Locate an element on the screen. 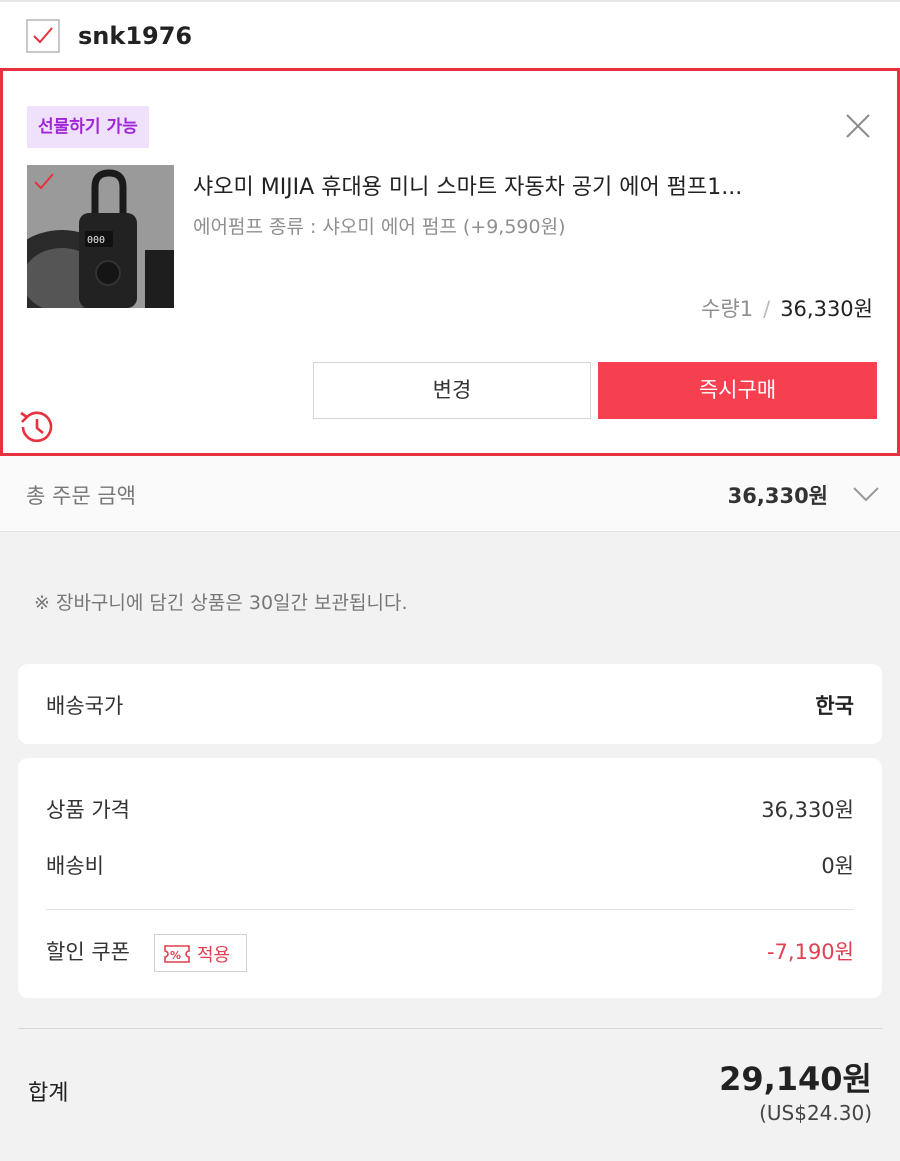 The width and height of the screenshot is (900, 1161). coupon-icon: % is located at coordinates (177, 954).